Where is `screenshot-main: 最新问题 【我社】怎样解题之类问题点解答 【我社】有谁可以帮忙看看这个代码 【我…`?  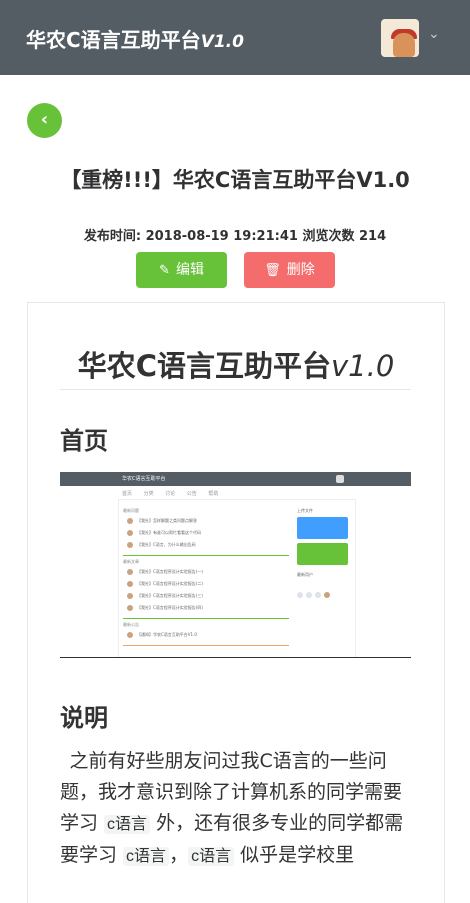 screenshot-main: 最新问题 【我社】怎样解题之类问题点解答 【我社】有谁可以帮忙看看这个代码 【我… is located at coordinates (237, 578).